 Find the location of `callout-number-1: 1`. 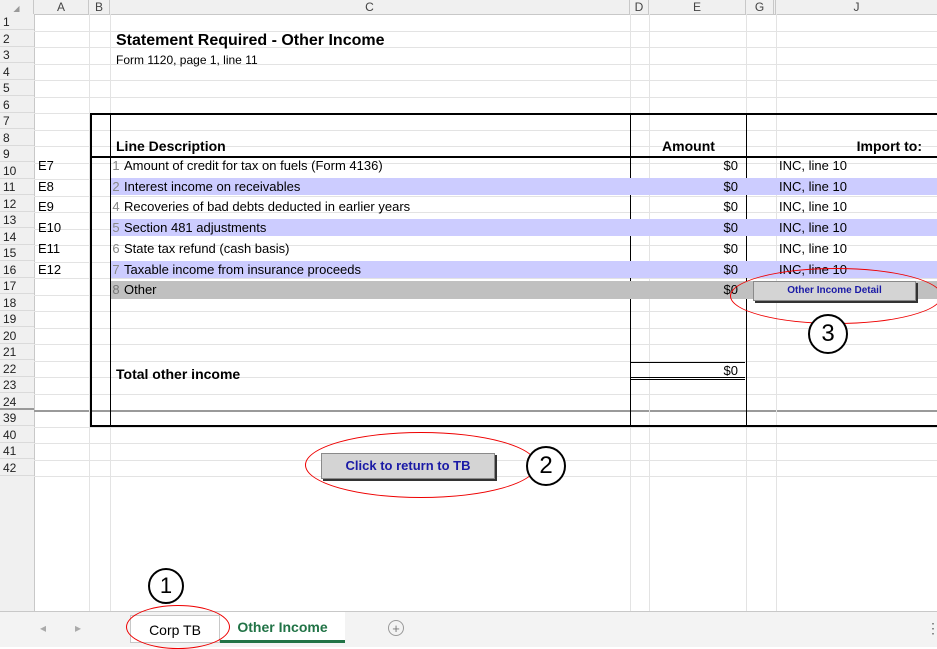

callout-number-1: 1 is located at coordinates (166, 586).